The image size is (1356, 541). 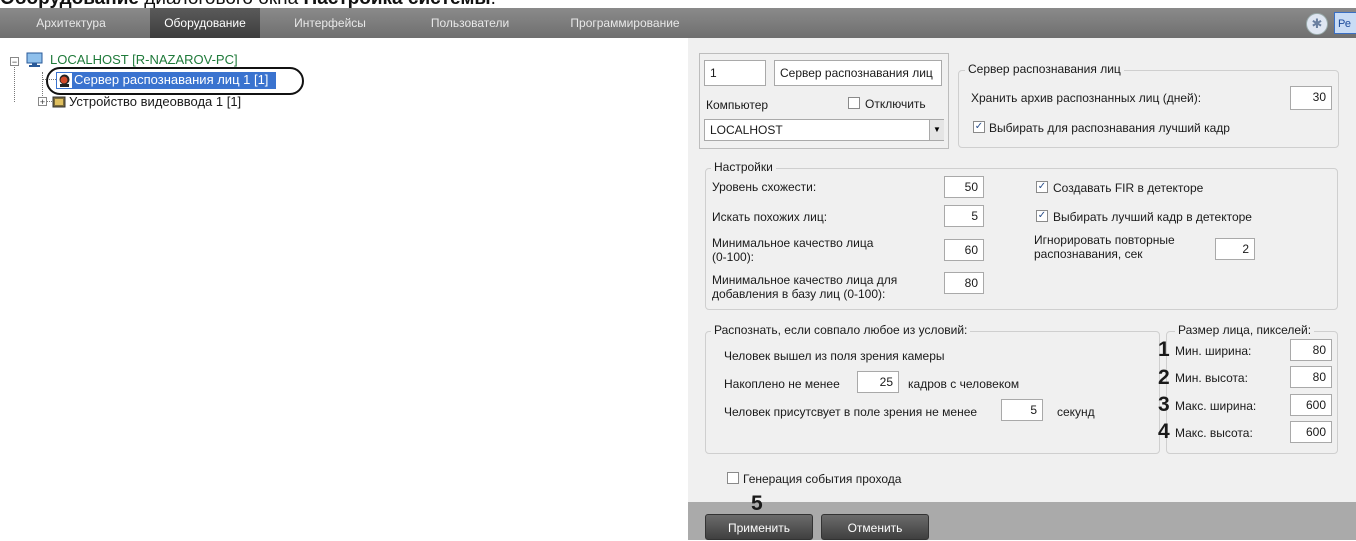 I want to click on tree-item-face-server: Сервер распознавания лиц 1 [1], so click(x=166, y=80).